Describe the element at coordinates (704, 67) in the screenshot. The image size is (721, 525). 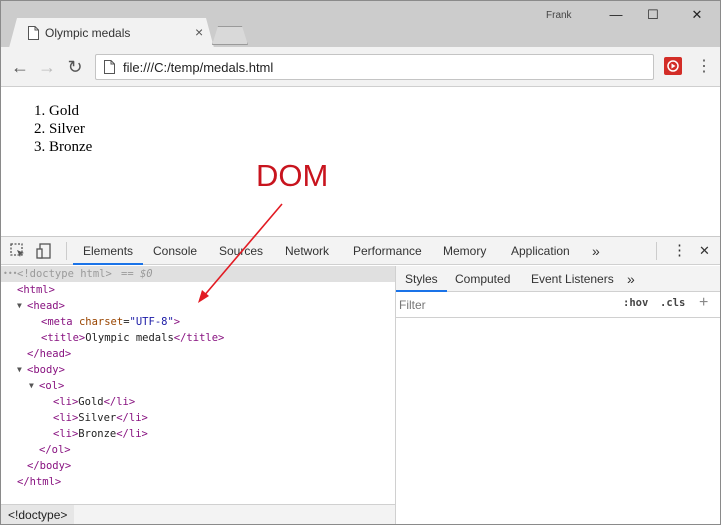
I see `browser-menu-icon: ⋮` at that location.